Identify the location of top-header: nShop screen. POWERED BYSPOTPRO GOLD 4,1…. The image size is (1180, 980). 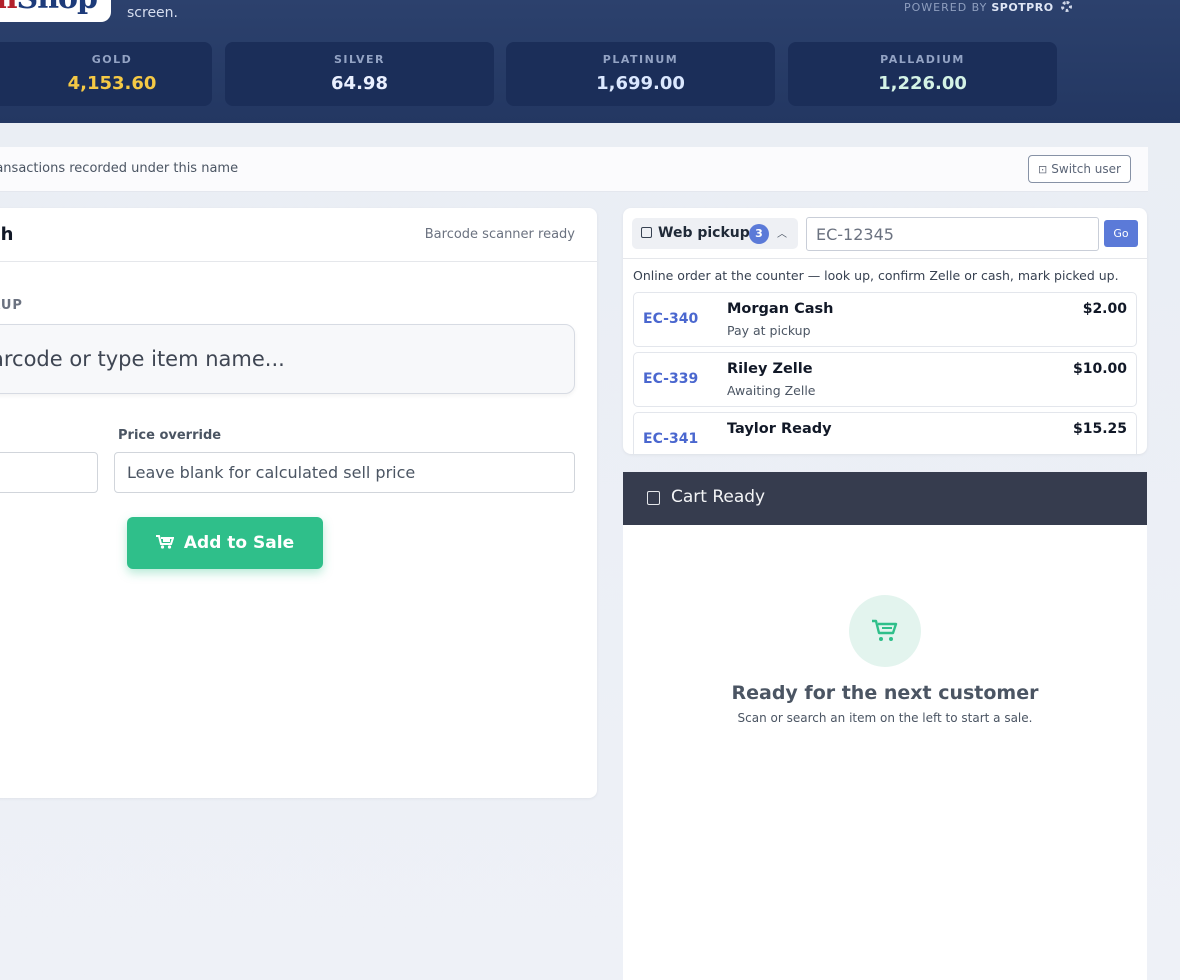
(590, 61).